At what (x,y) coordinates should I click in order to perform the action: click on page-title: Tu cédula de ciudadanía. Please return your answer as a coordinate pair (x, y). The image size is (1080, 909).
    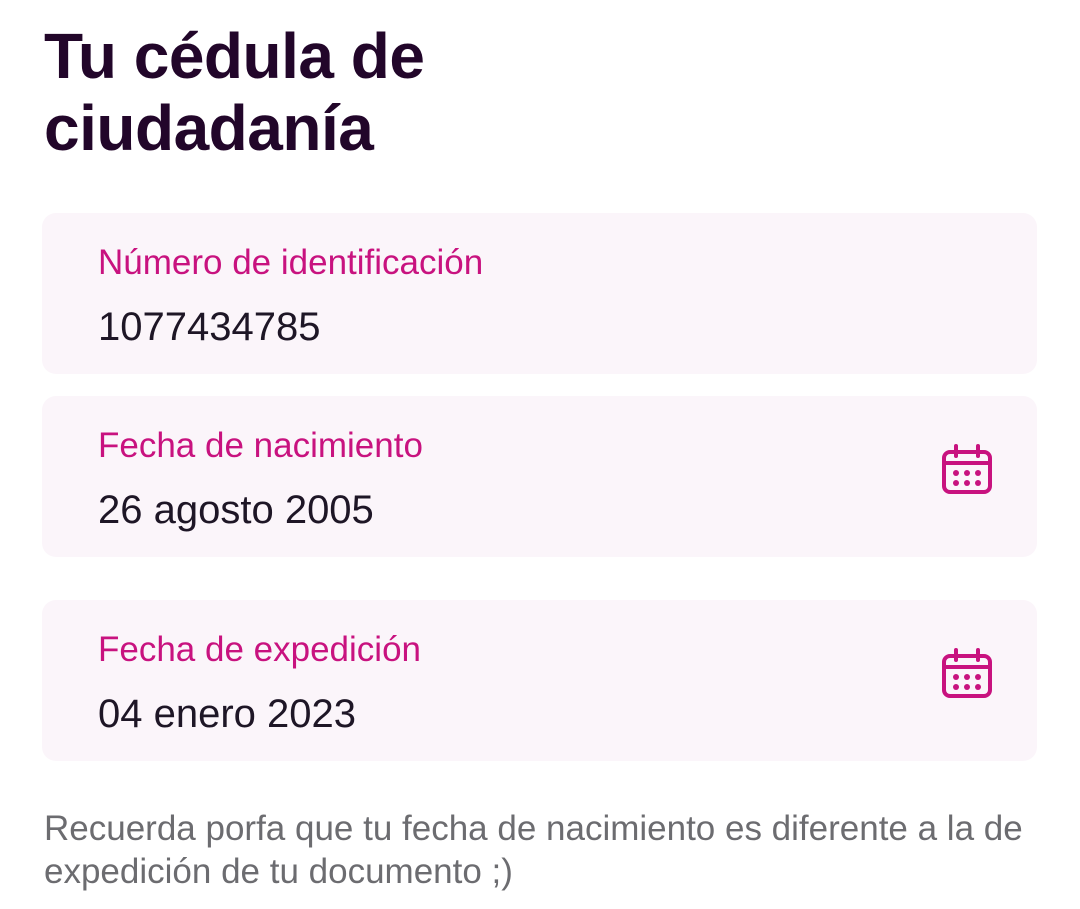
    Looking at the image, I should click on (234, 92).